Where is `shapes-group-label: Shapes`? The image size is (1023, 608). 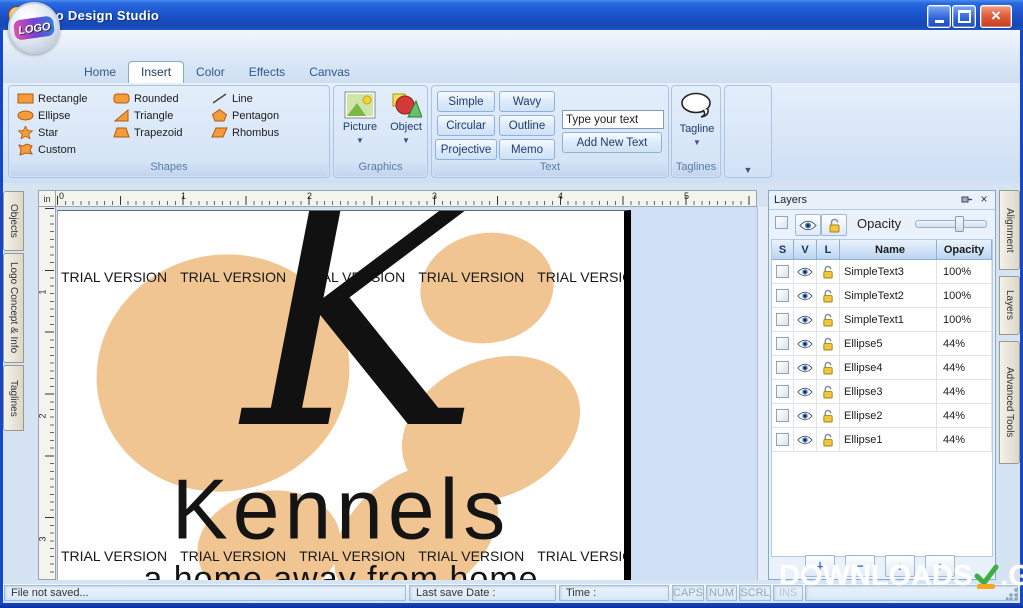 shapes-group-label: Shapes is located at coordinates (169, 168).